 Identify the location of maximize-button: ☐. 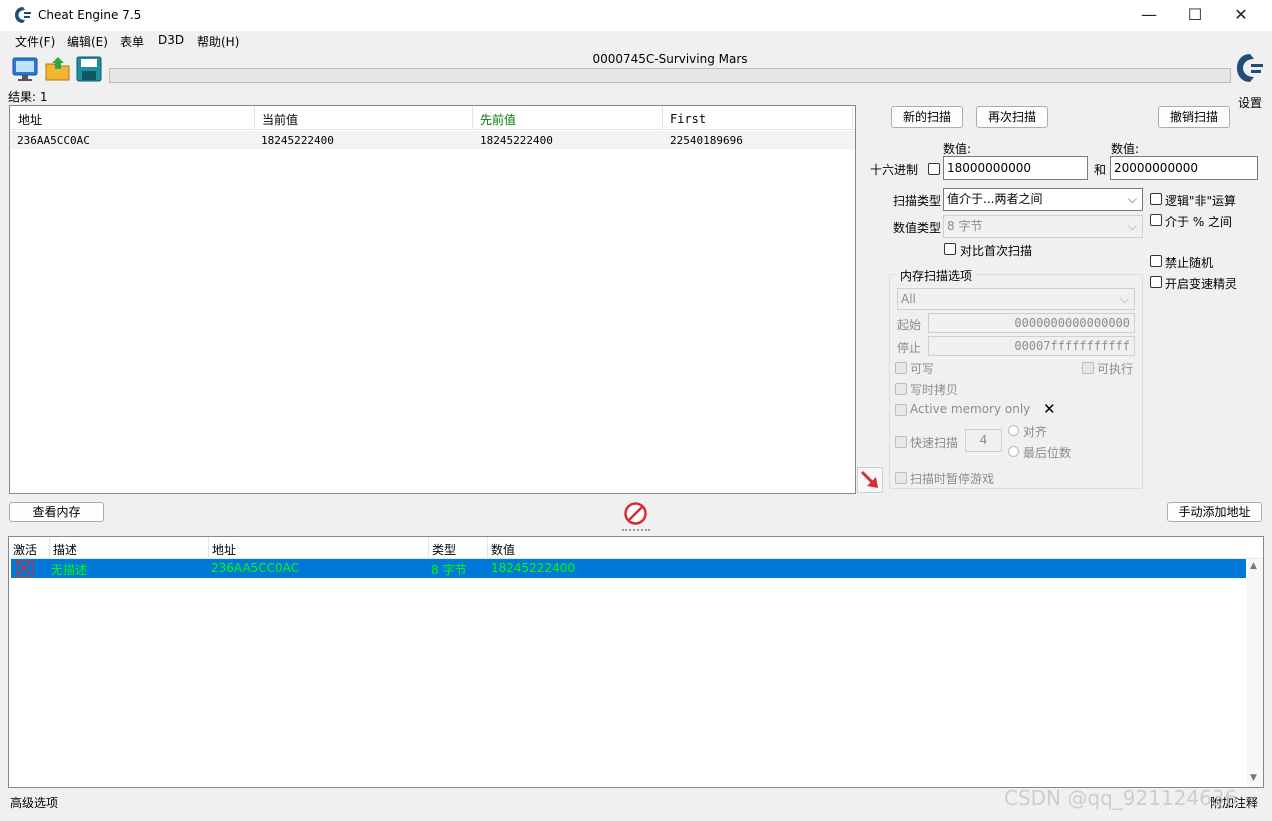
(1195, 15).